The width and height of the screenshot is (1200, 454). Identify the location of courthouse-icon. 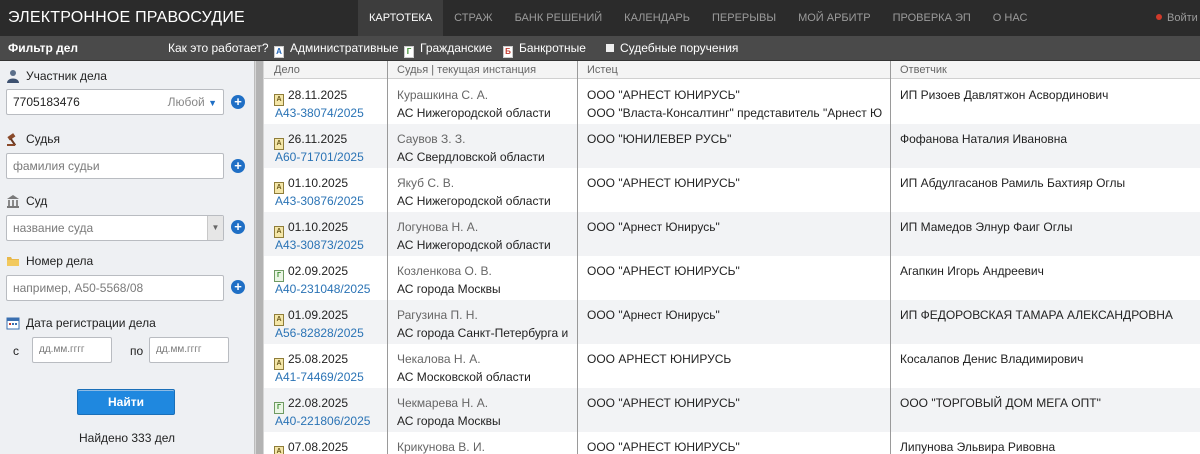
(13, 201).